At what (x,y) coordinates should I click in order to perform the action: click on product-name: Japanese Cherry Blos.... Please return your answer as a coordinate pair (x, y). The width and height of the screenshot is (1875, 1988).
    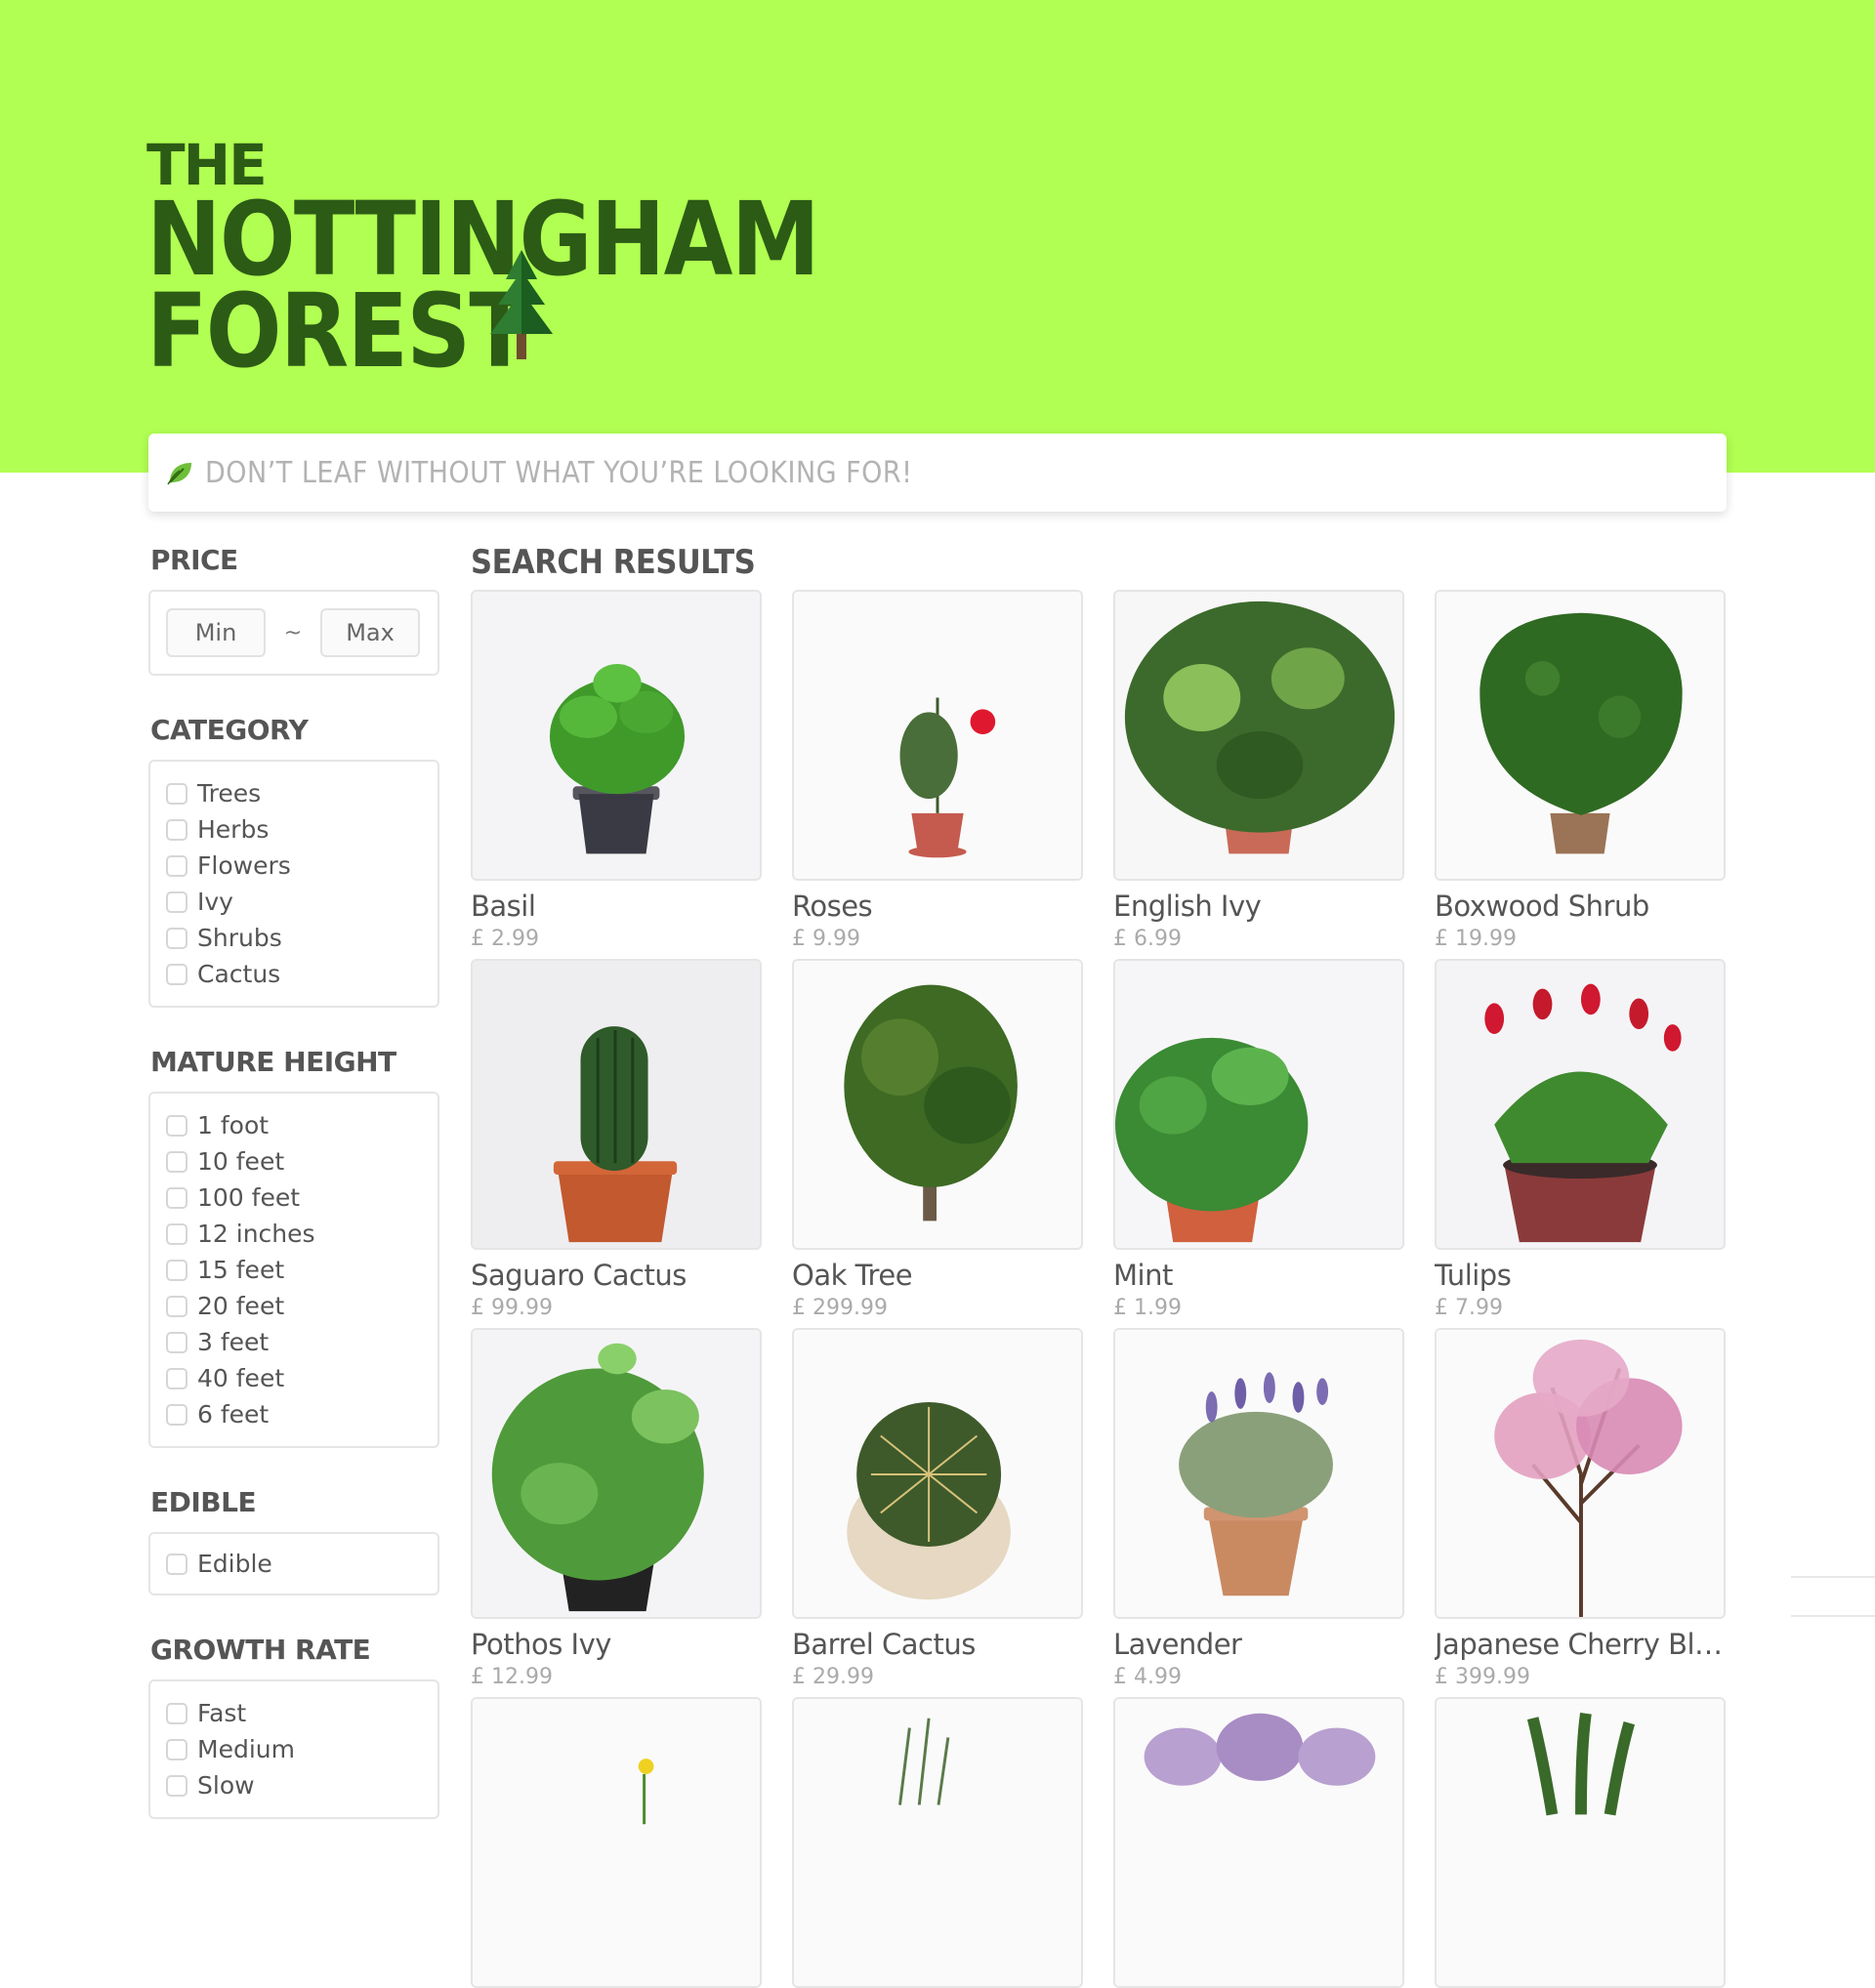
    Looking at the image, I should click on (1580, 1644).